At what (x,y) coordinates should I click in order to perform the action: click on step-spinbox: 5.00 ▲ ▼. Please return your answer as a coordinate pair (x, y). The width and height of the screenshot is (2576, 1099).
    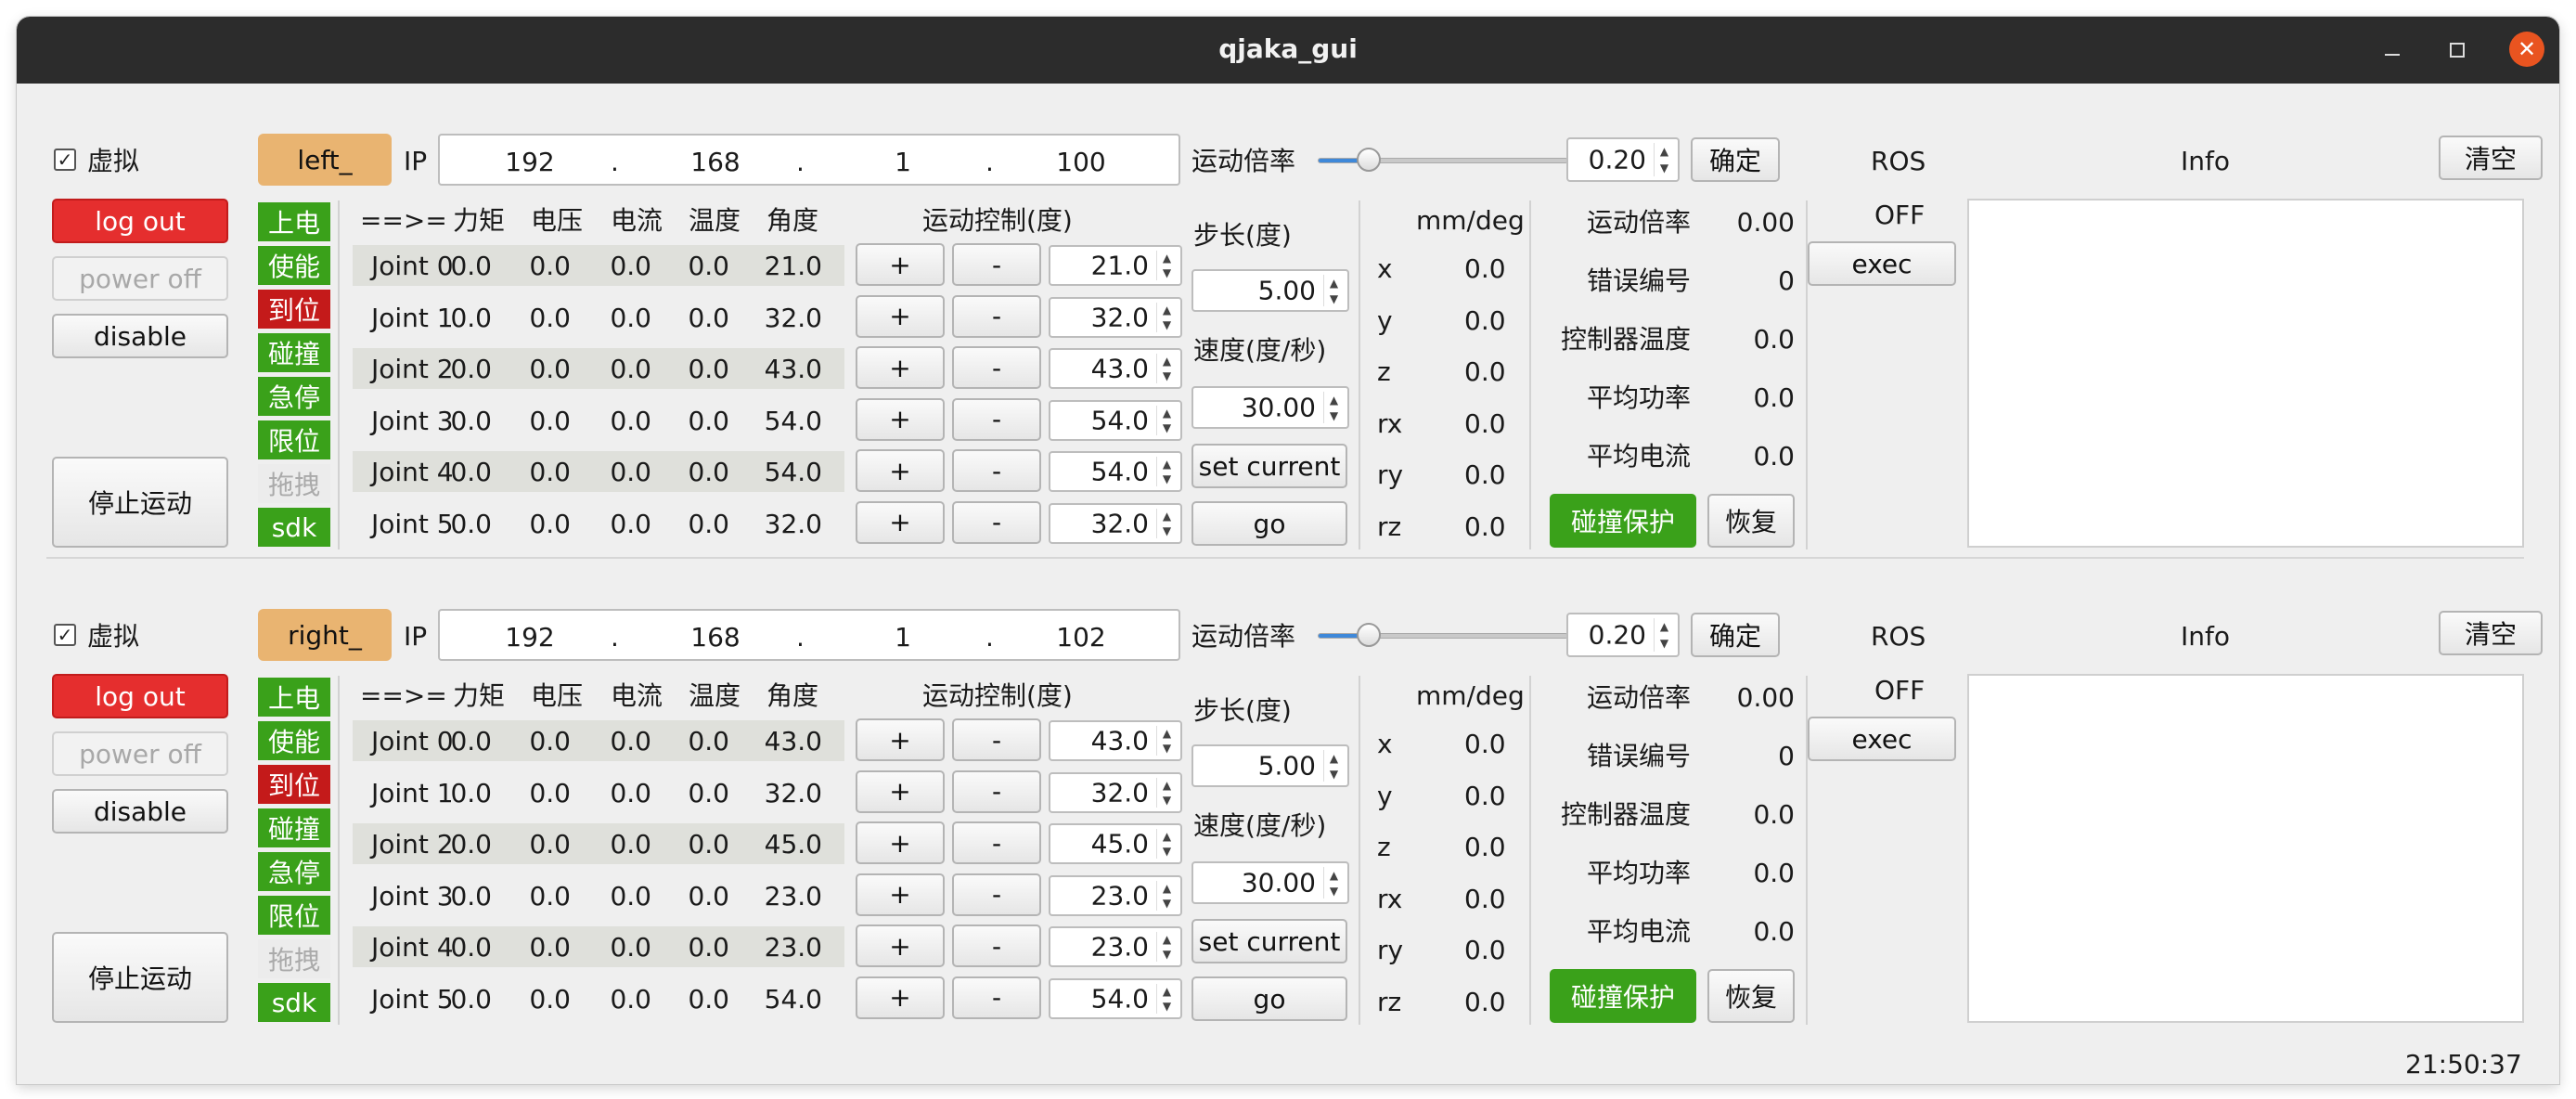
    Looking at the image, I should click on (1270, 290).